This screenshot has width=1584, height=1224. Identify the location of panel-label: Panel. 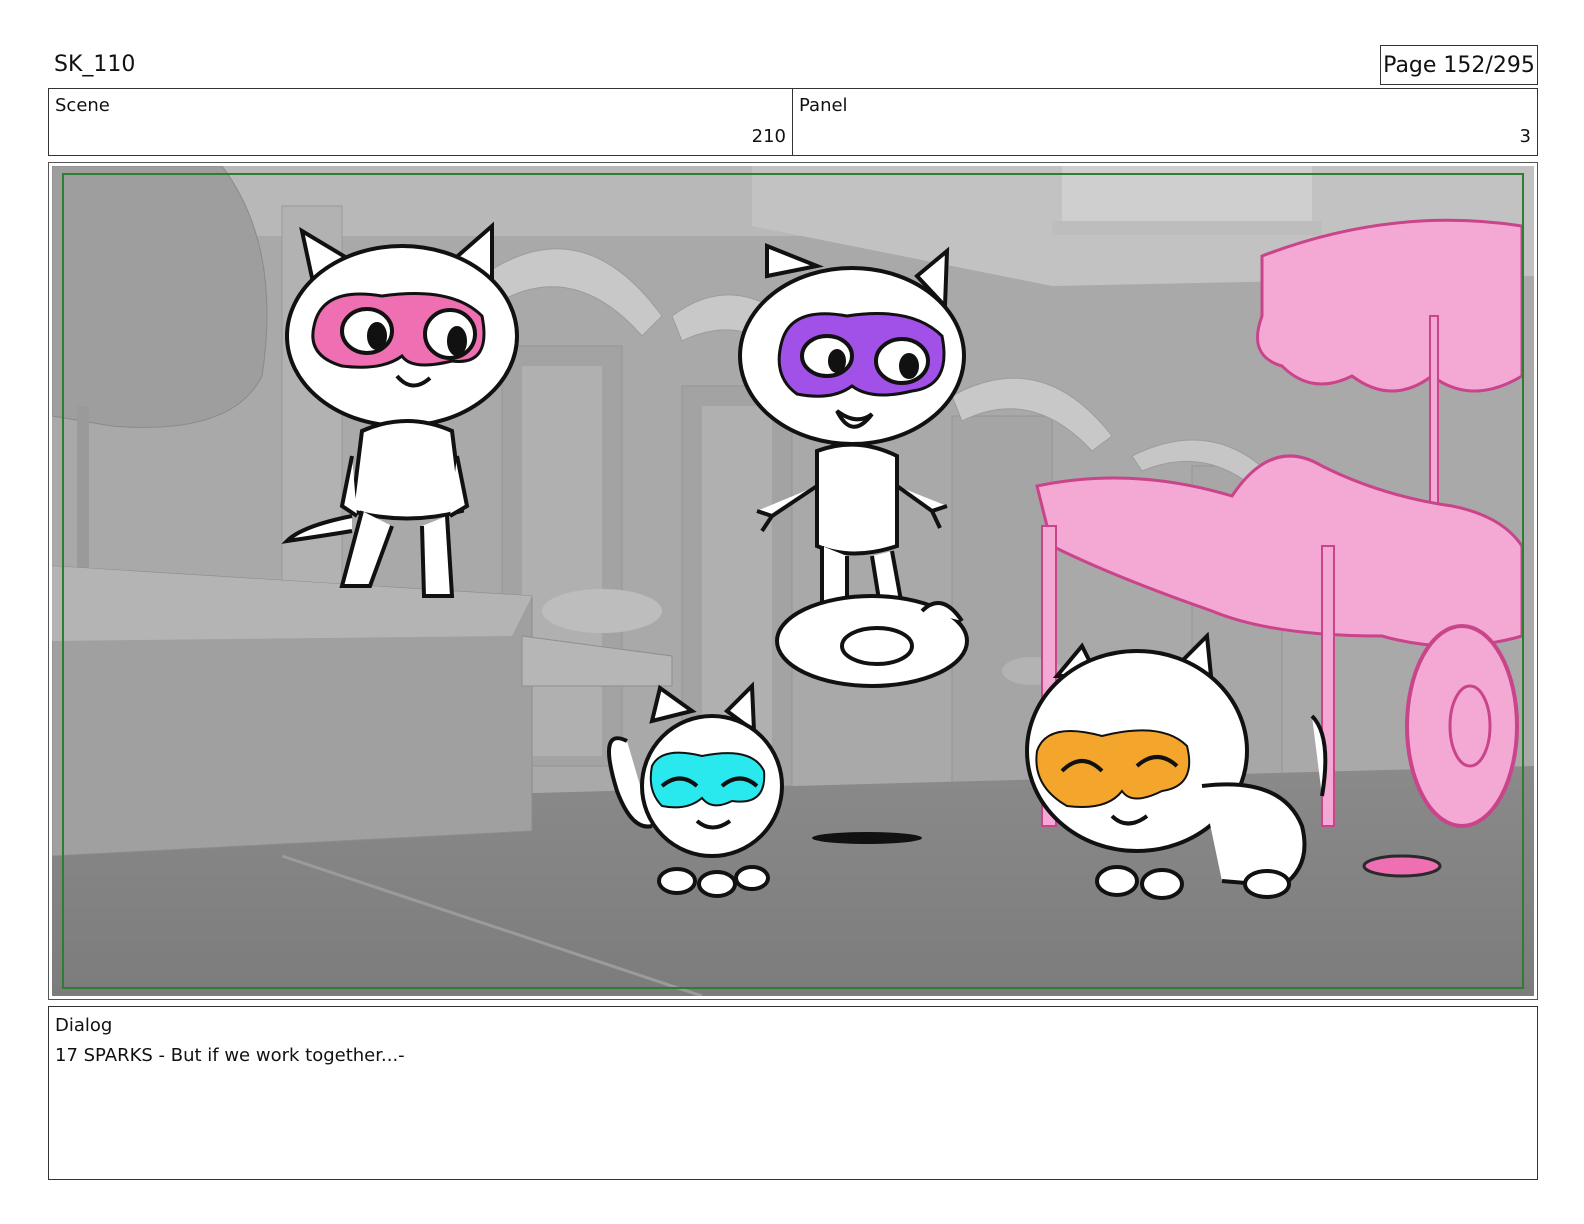
(823, 105).